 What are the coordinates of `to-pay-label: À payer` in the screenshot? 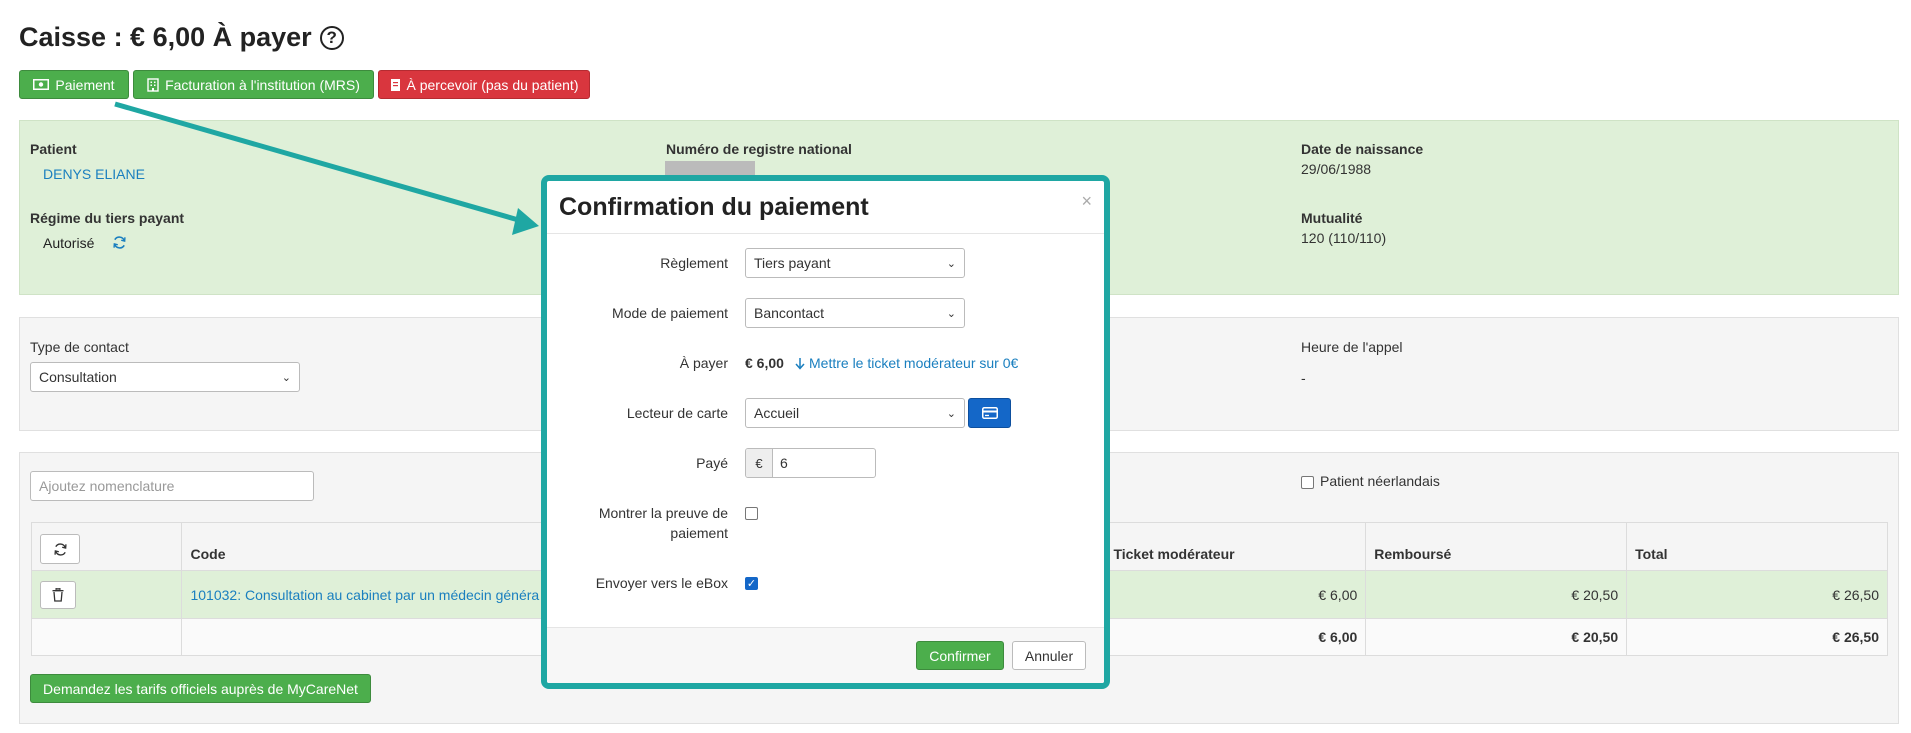 It's located at (703, 363).